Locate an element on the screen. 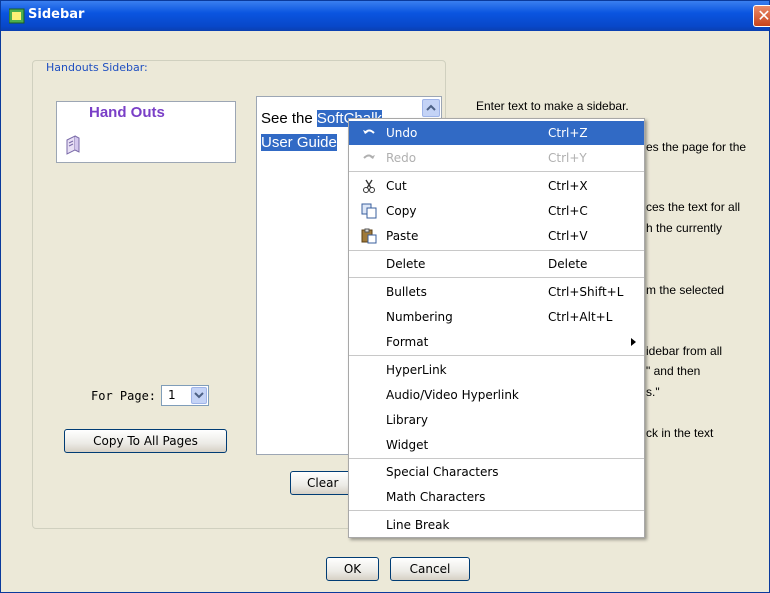  scissors-icon is located at coordinates (369, 186).